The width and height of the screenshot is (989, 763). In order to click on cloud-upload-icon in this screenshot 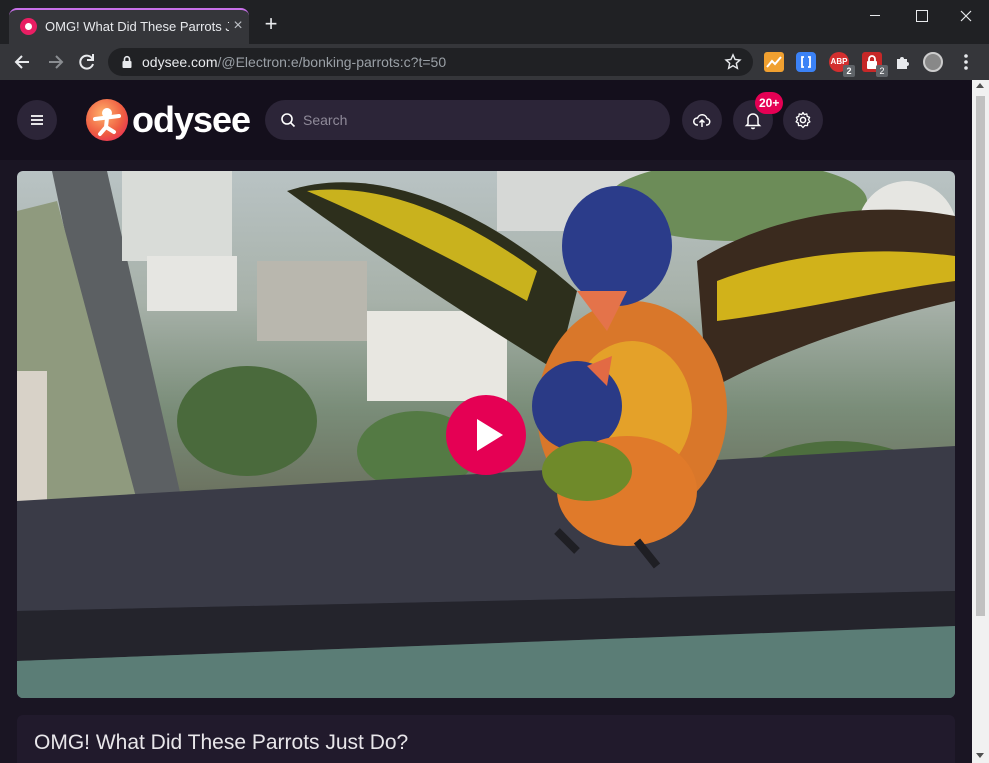, I will do `click(702, 120)`.